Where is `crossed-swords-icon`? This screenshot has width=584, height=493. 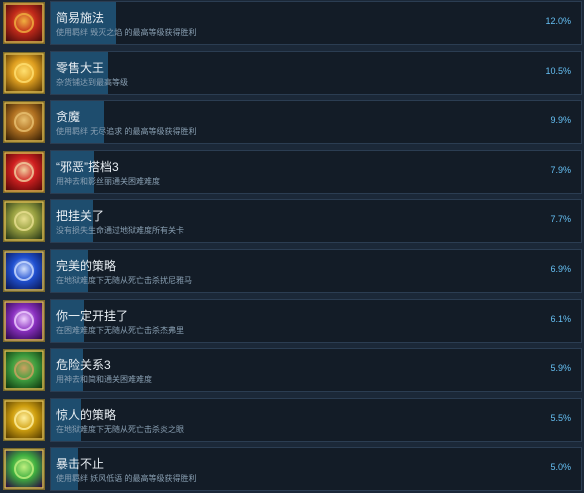 crossed-swords-icon is located at coordinates (24, 370).